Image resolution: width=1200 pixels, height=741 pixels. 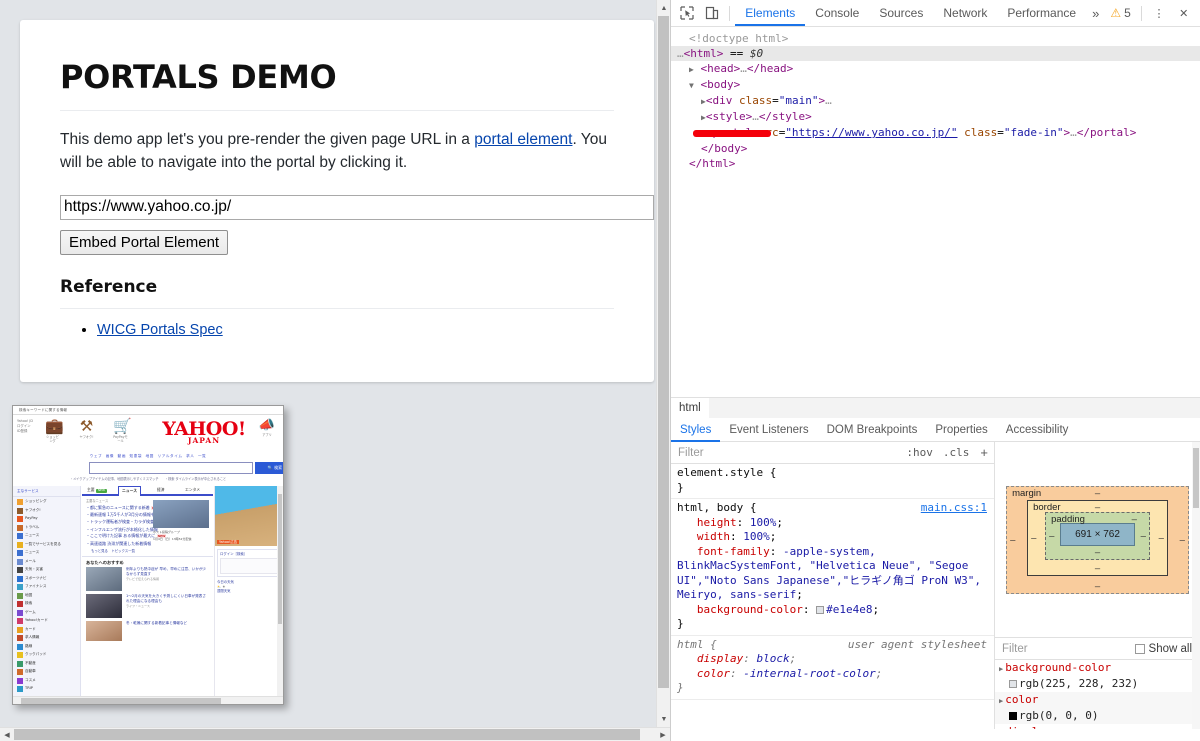 I want to click on scroll-right-arrow: ▶, so click(x=663, y=734).